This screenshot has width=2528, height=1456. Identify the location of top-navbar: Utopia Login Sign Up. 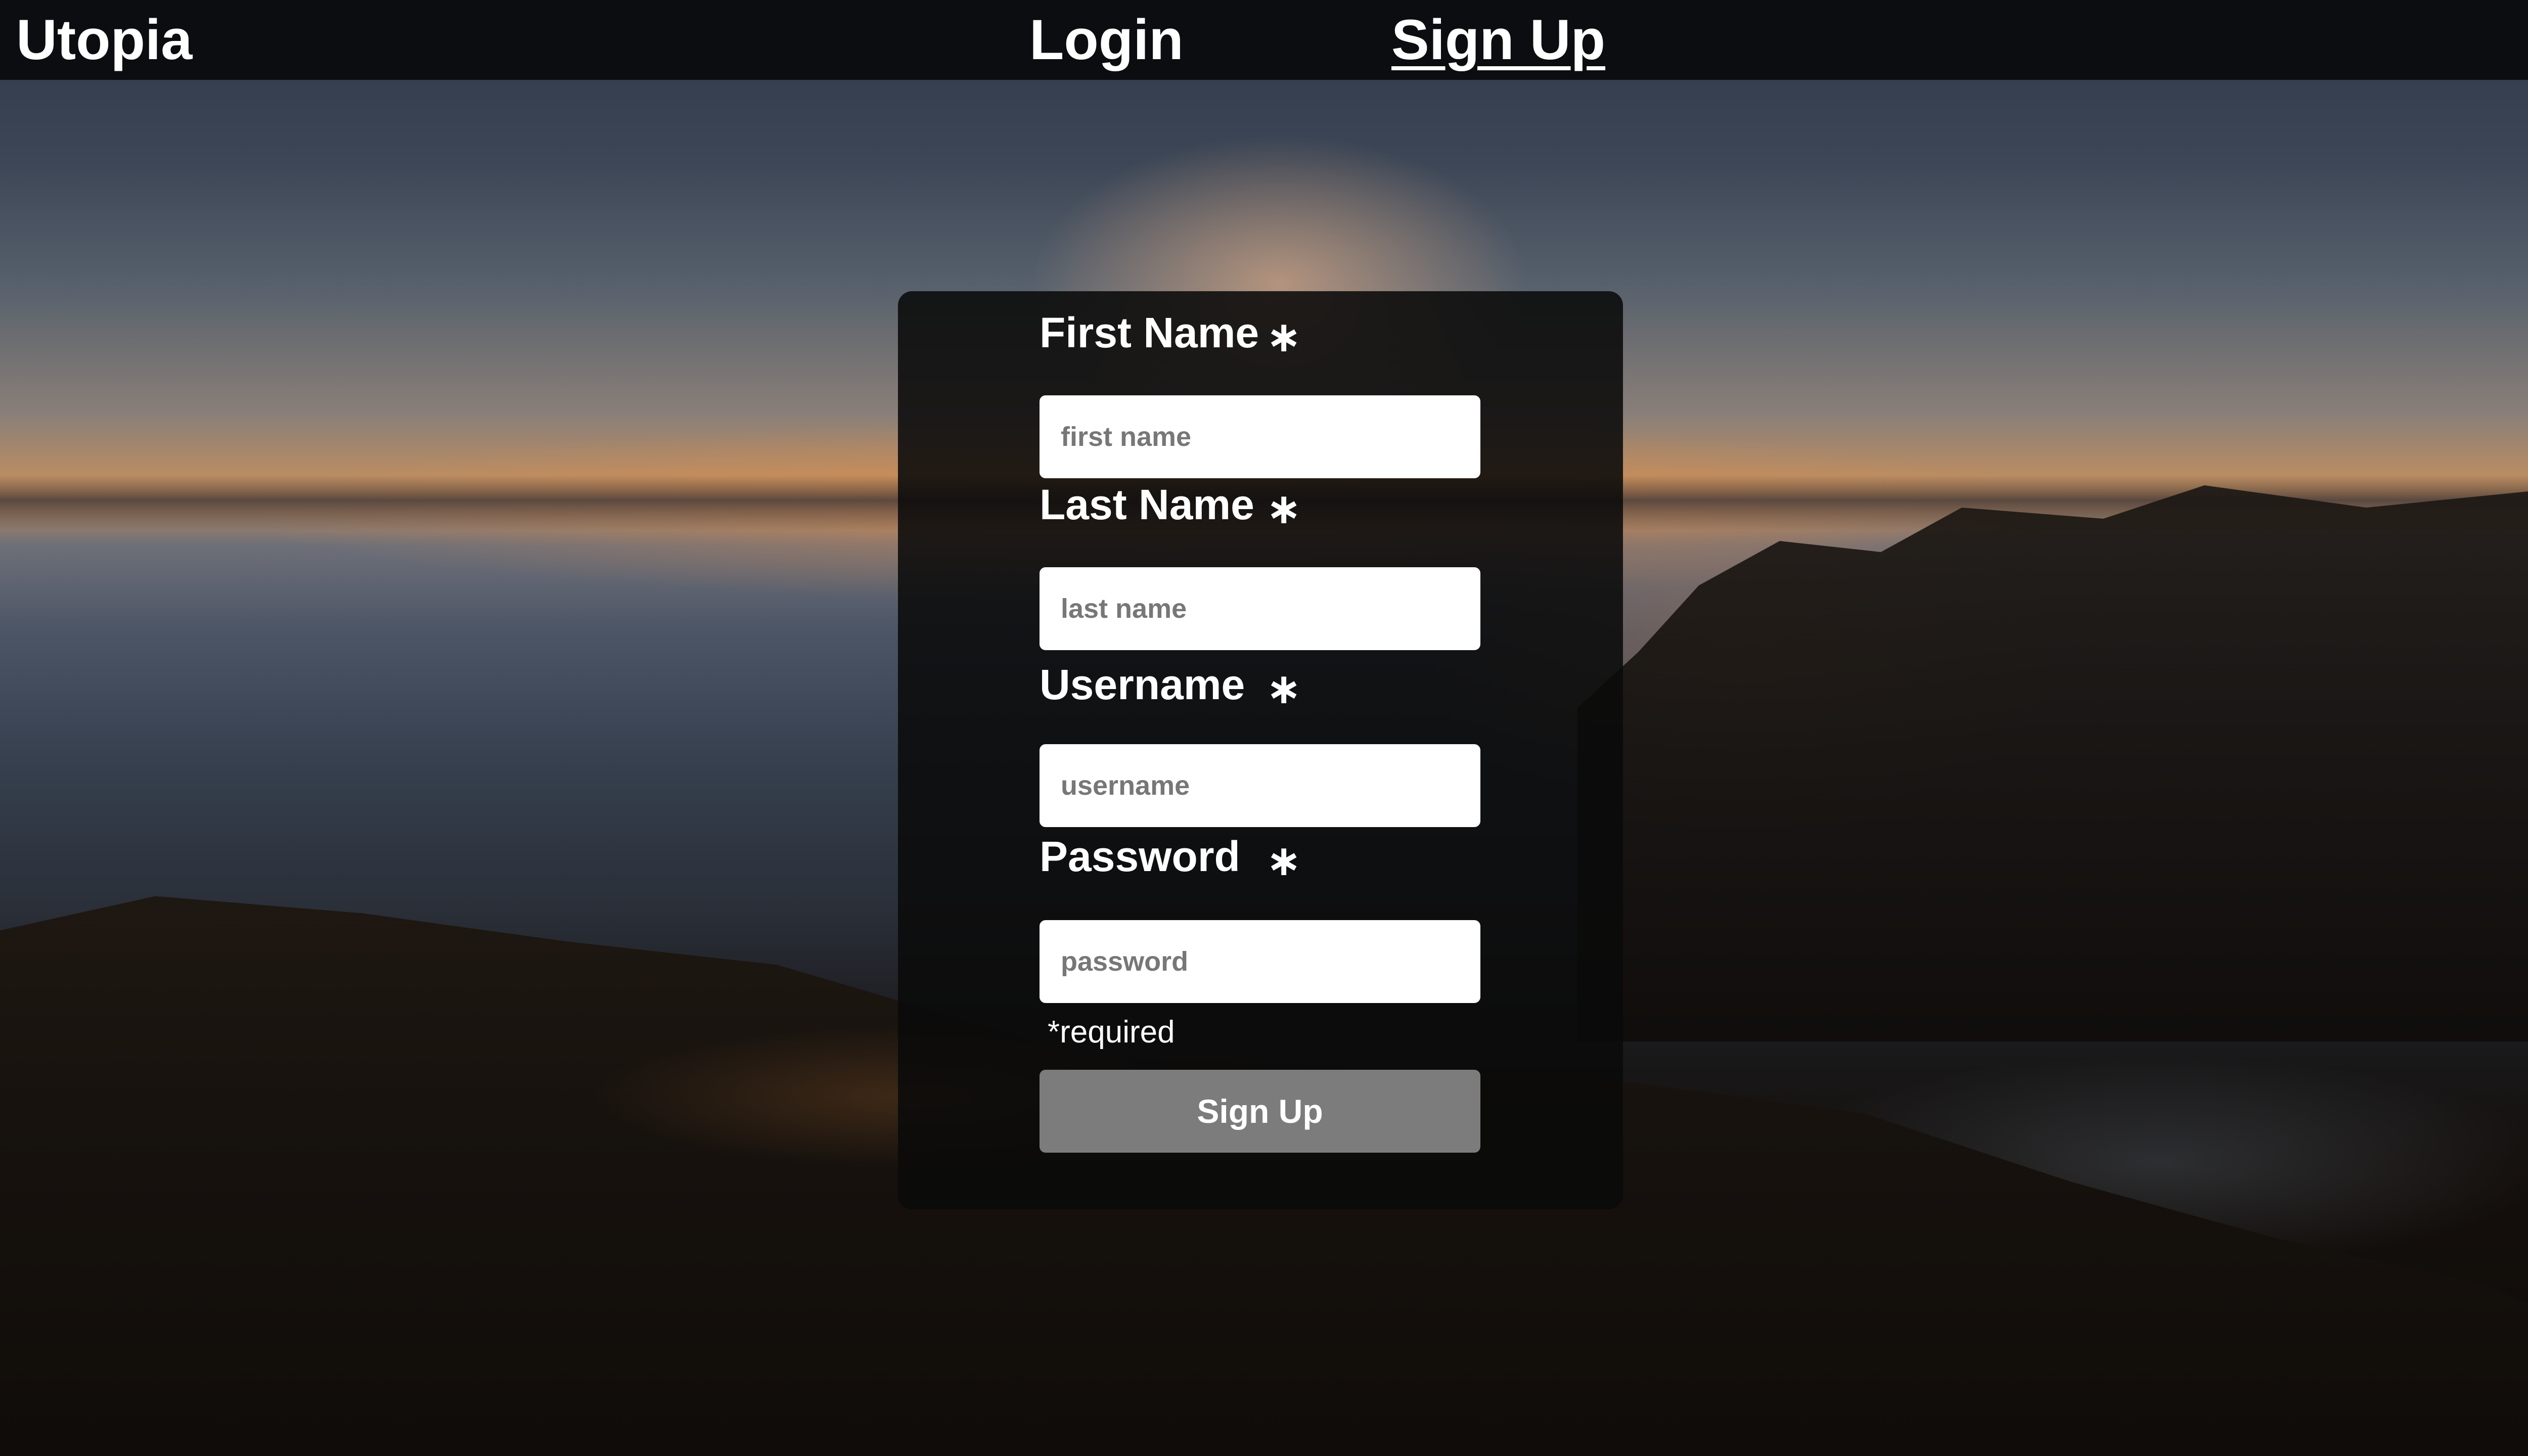
(1264, 40).